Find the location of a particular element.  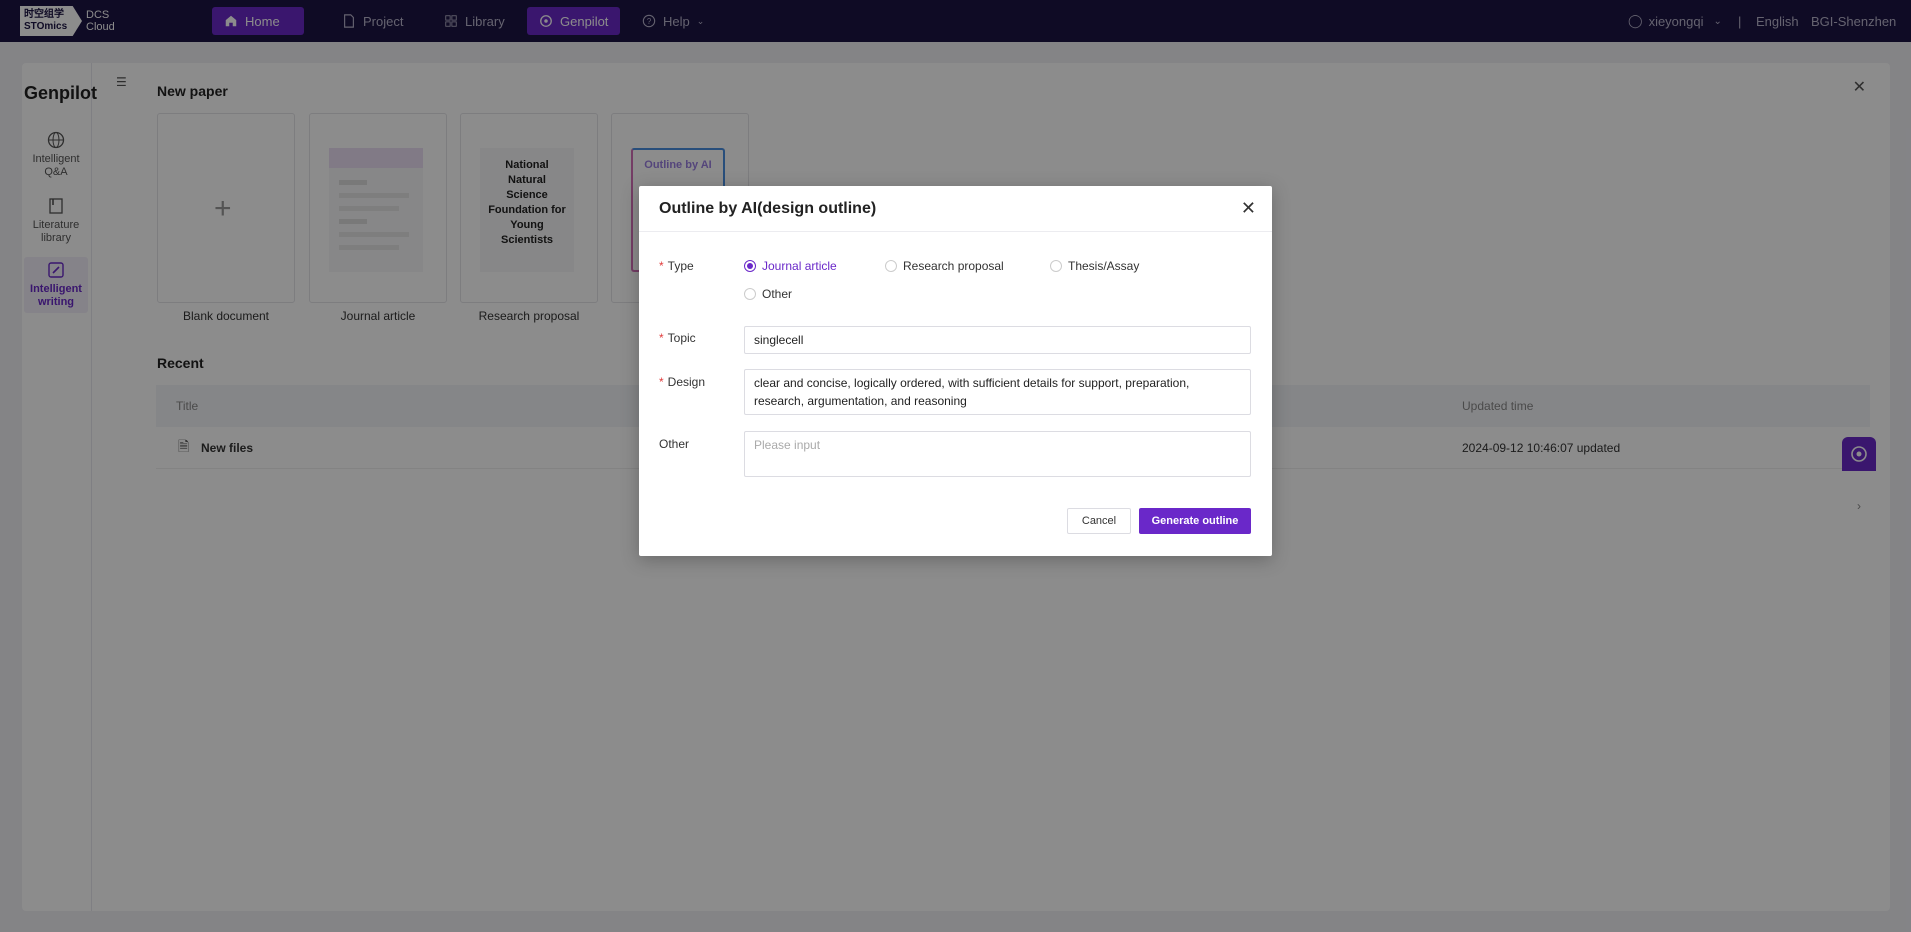

radio-journal-article: Journal article is located at coordinates (790, 266).